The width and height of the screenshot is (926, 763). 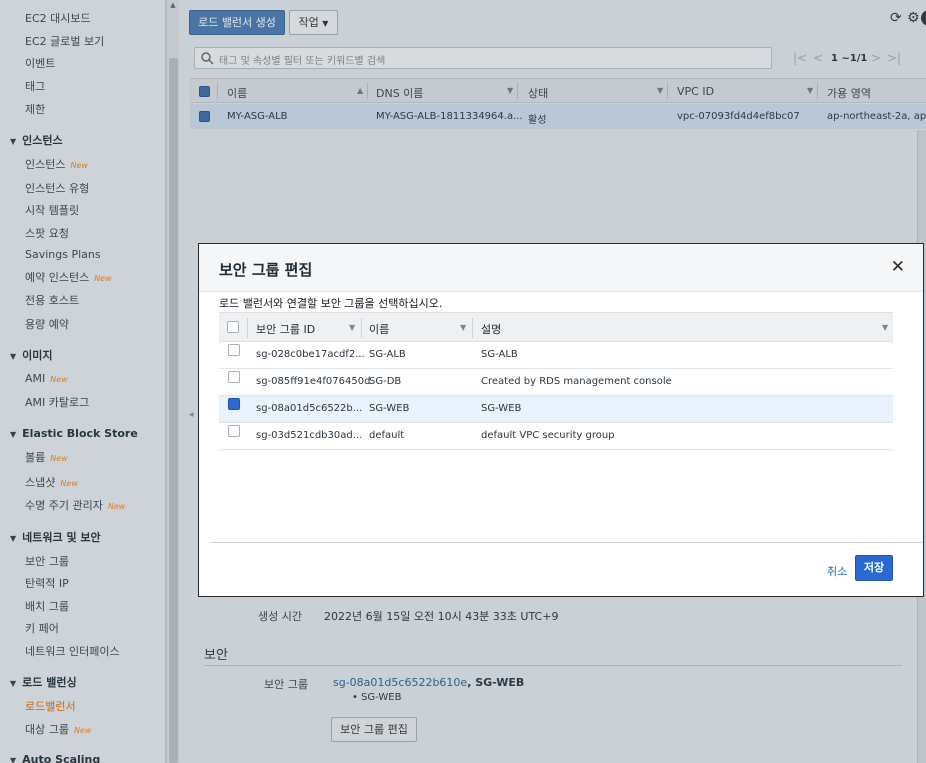 What do you see at coordinates (313, 22) in the screenshot?
I see `actions-dropdown-button: 작업 ▼` at bounding box center [313, 22].